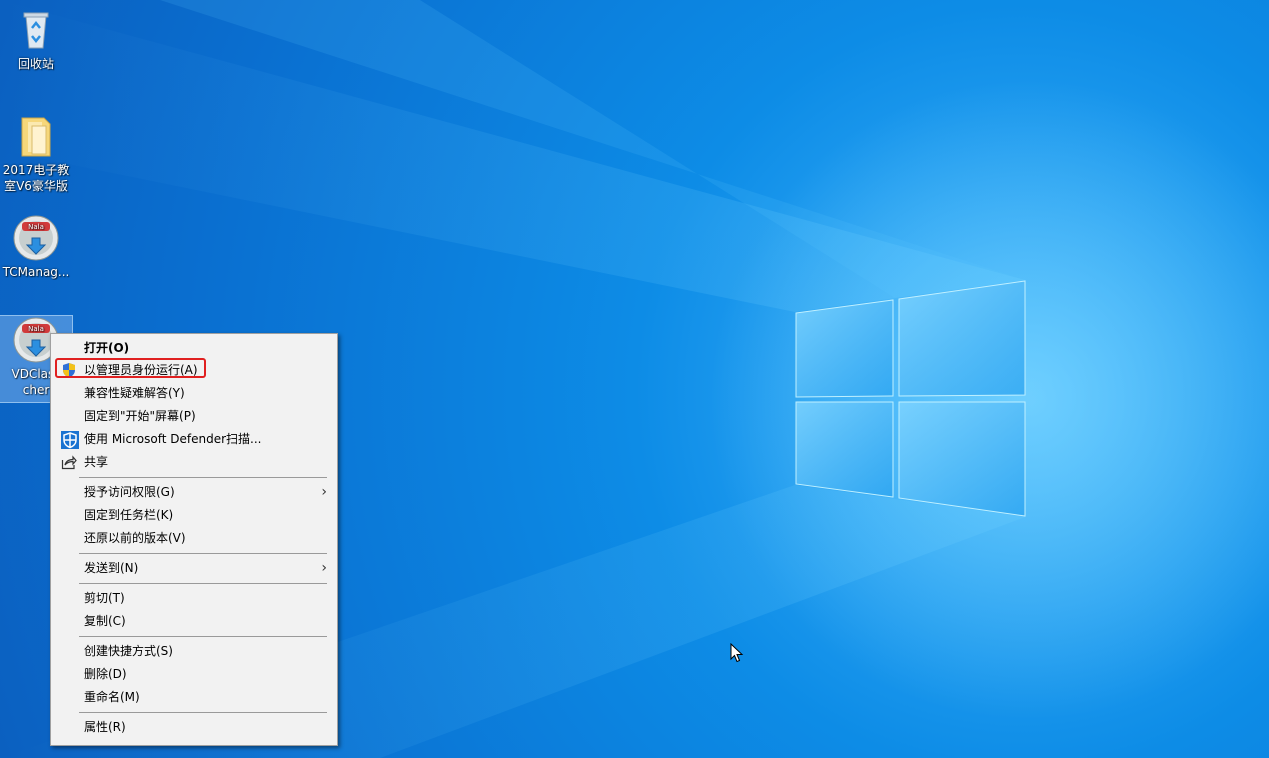 Image resolution: width=1269 pixels, height=758 pixels. Describe the element at coordinates (737, 653) in the screenshot. I see `mouse-cursor-icon` at that location.